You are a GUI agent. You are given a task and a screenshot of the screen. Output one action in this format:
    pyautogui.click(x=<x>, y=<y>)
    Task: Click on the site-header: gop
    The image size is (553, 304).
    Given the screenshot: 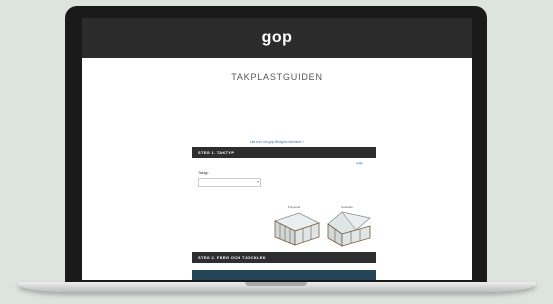 What is the action you would take?
    pyautogui.click(x=277, y=38)
    